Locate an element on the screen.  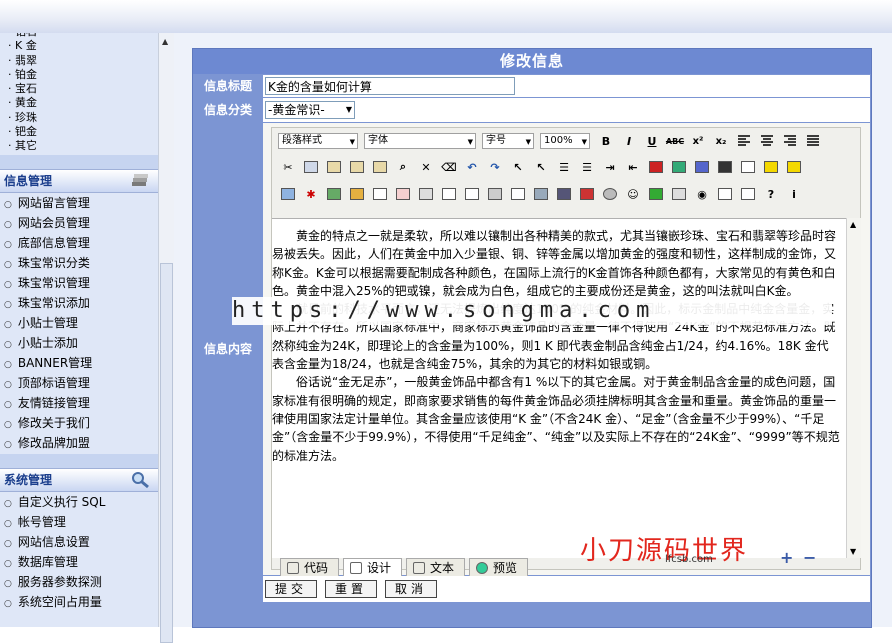
menu-item-franchise: ○ 修改品牌加盟 is located at coordinates (79, 443).